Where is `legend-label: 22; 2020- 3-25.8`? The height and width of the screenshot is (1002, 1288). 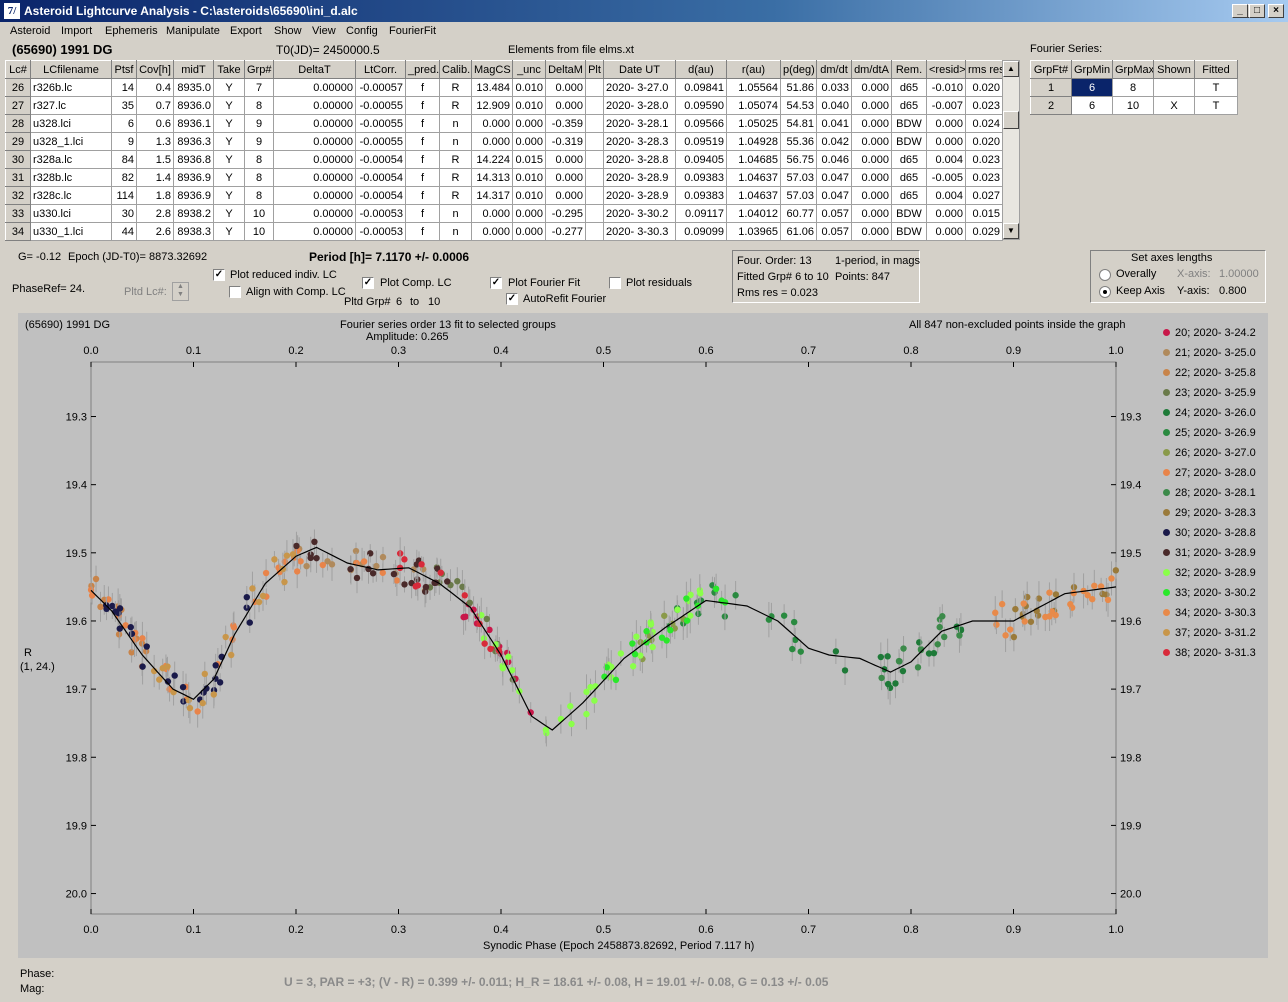 legend-label: 22; 2020- 3-25.8 is located at coordinates (1215, 373).